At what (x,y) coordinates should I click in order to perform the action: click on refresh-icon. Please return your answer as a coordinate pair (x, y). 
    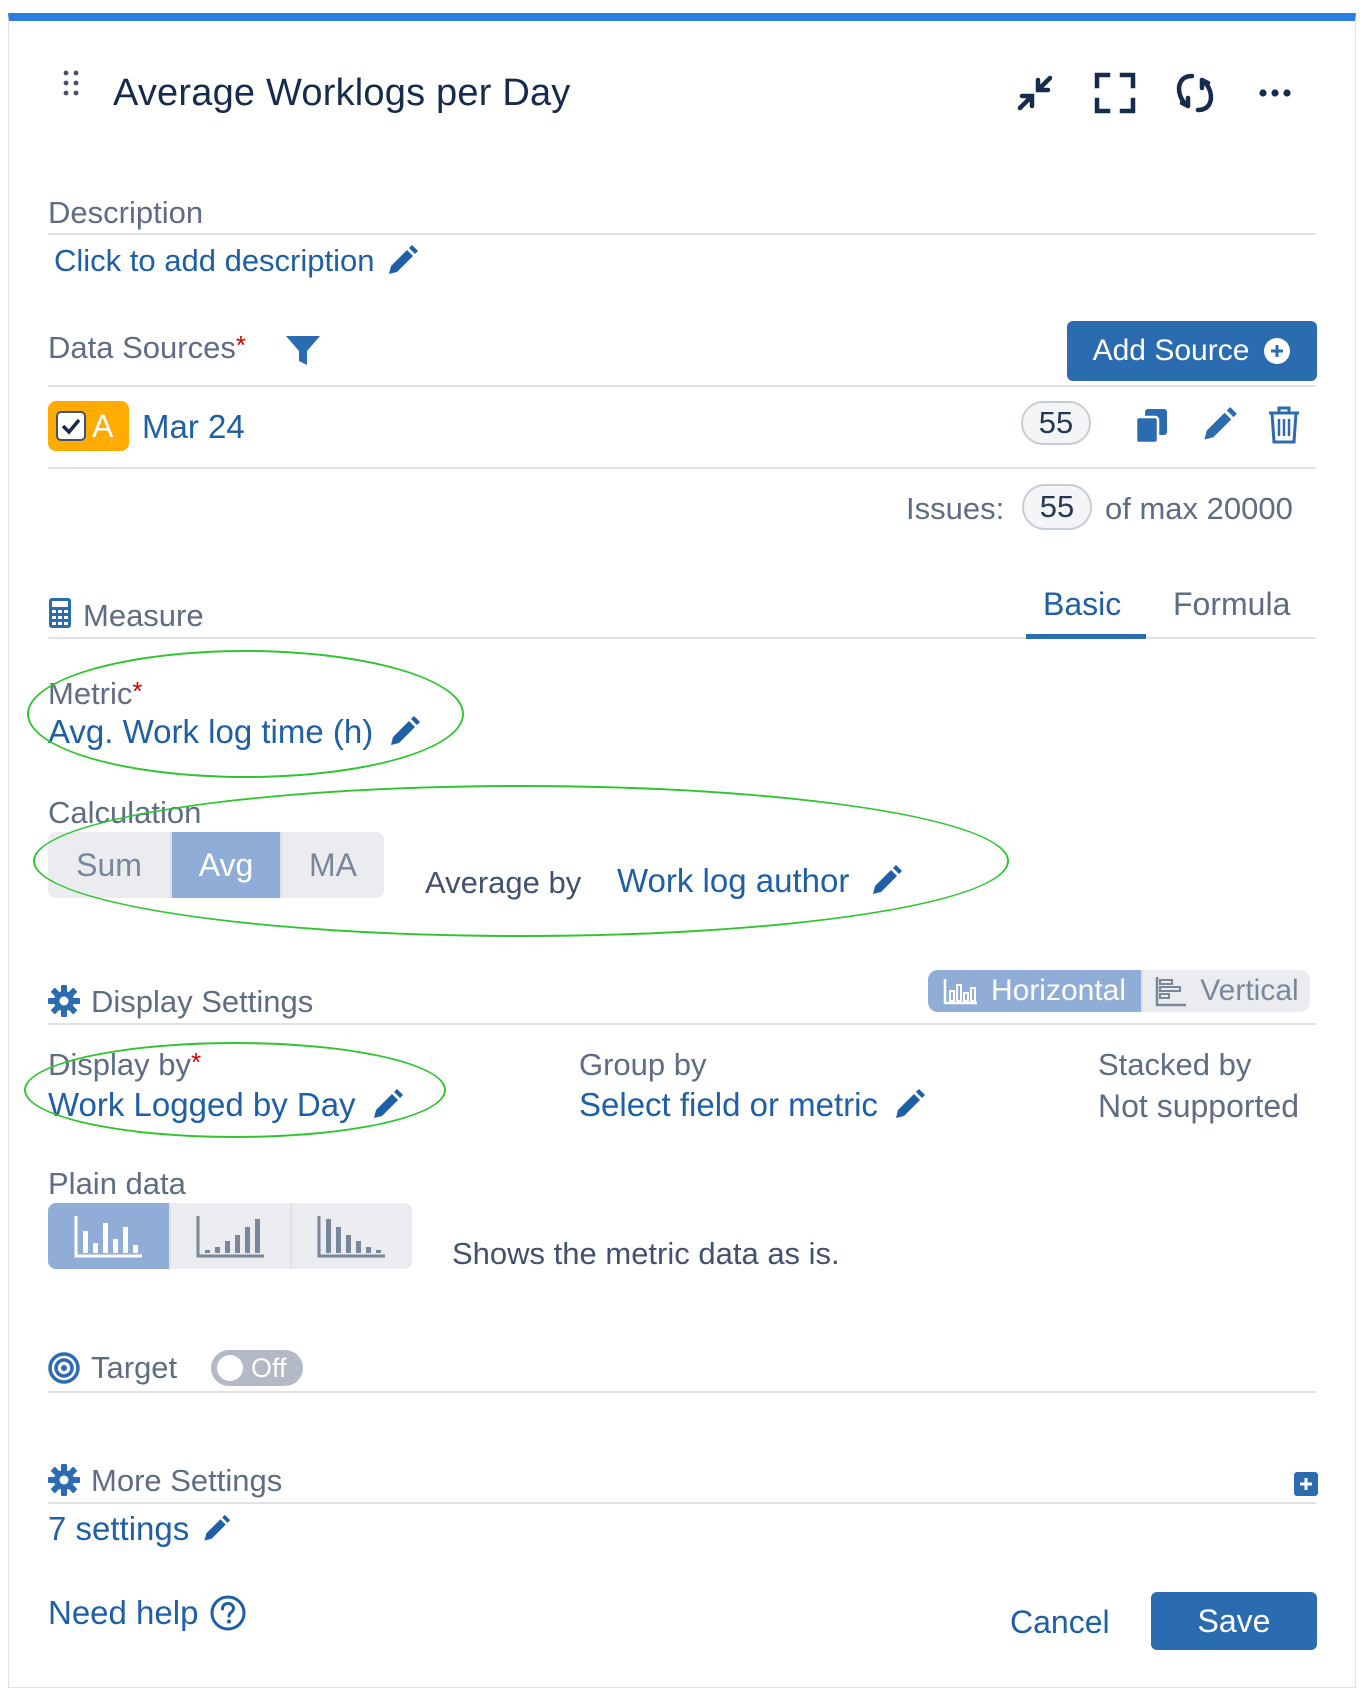
    Looking at the image, I should click on (1195, 93).